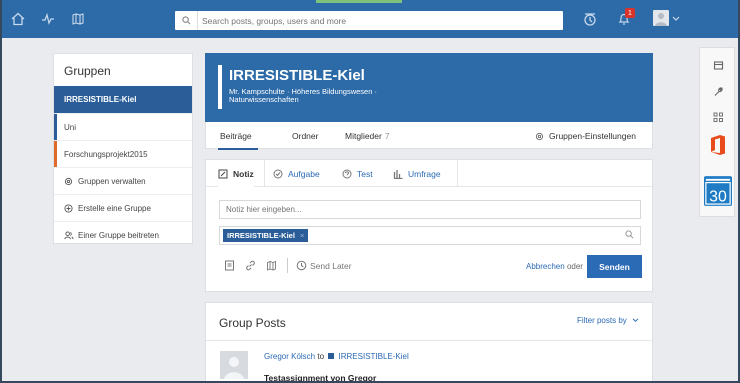  I want to click on quiz-icon, so click(347, 174).